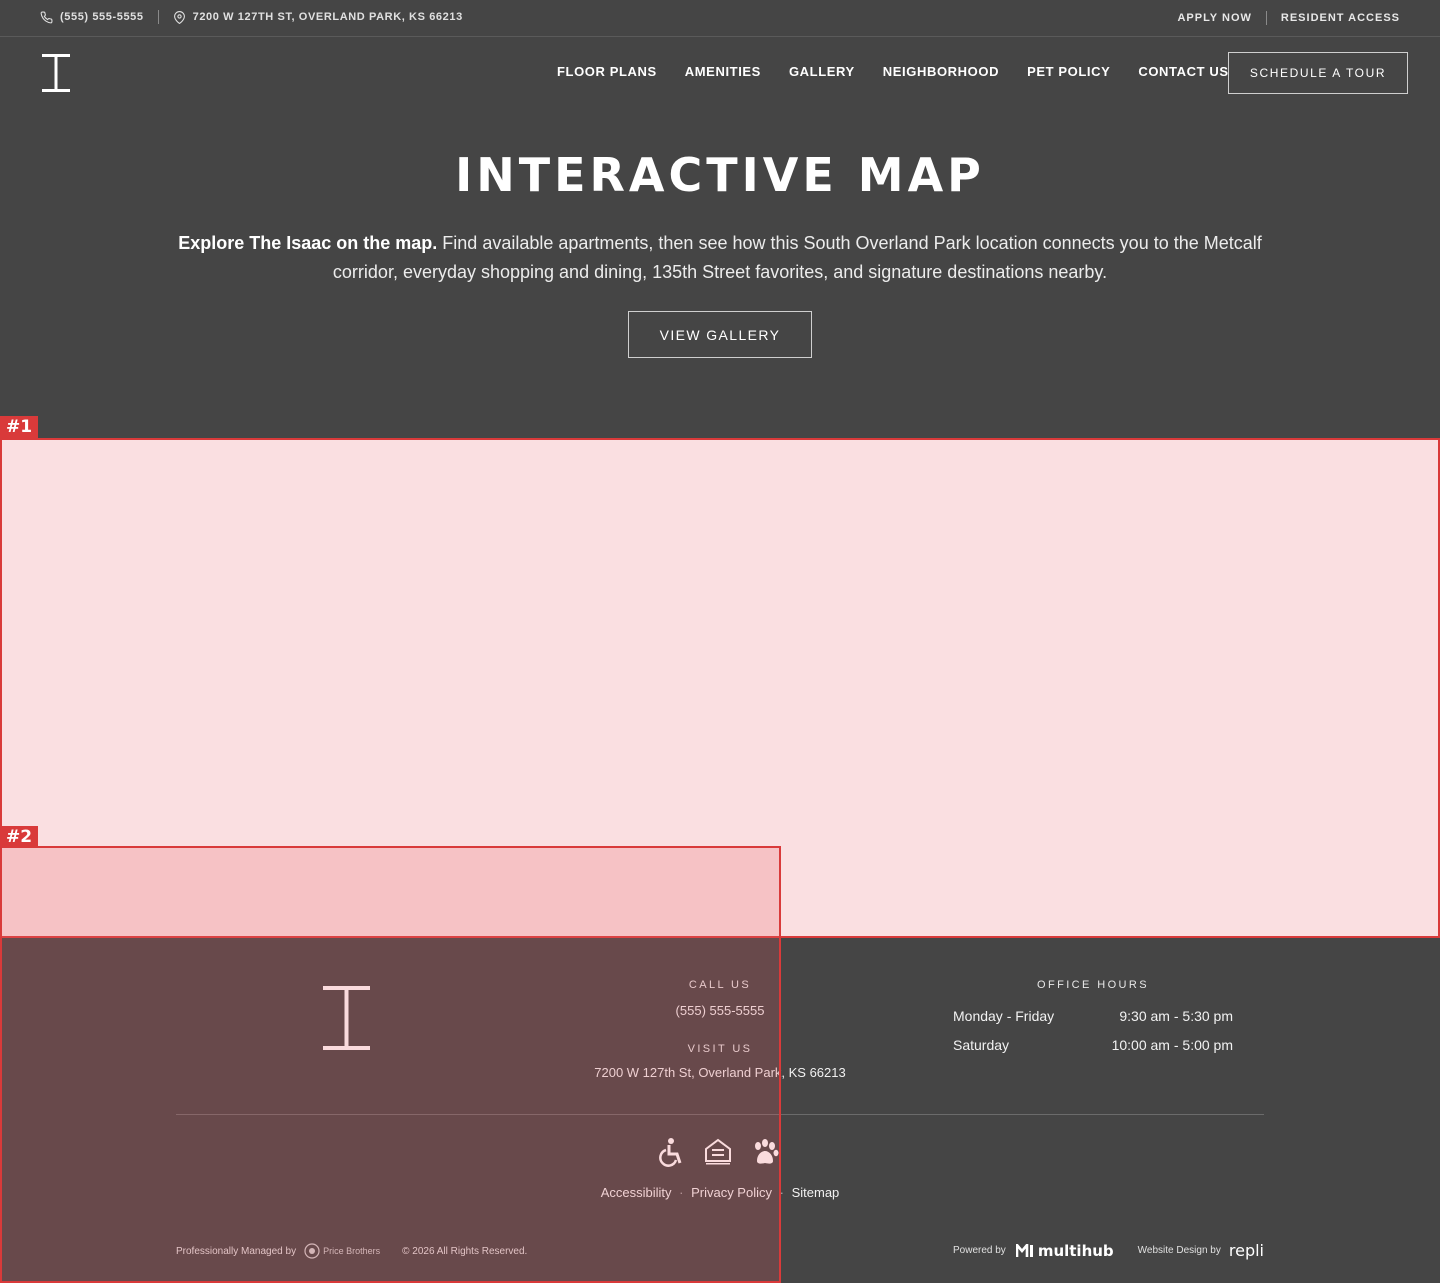  What do you see at coordinates (979, 1250) in the screenshot?
I see `powered-by-text: Powered by` at bounding box center [979, 1250].